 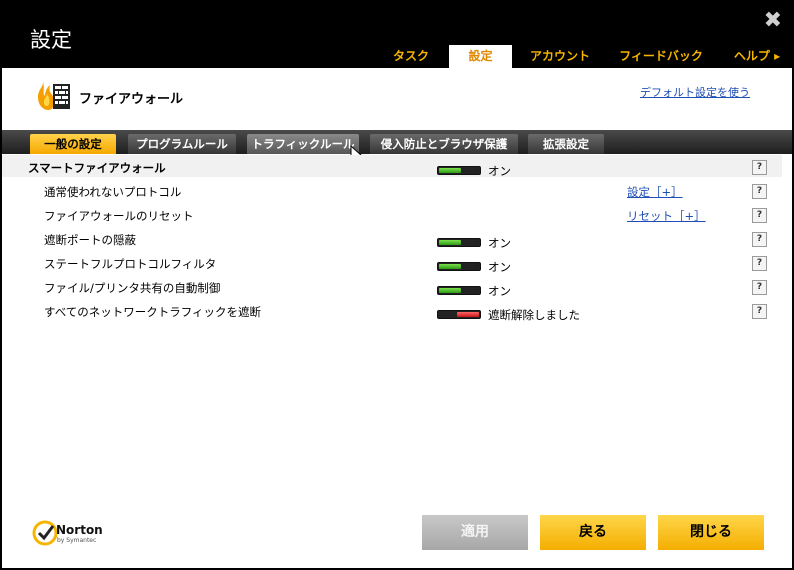 What do you see at coordinates (666, 216) in the screenshot?
I see `reset-link: リセット［+］` at bounding box center [666, 216].